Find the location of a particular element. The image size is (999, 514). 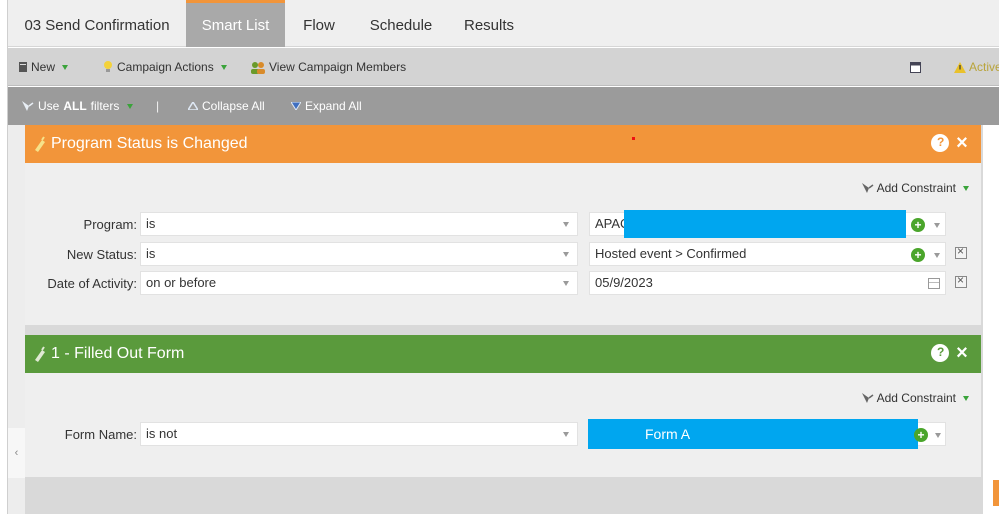

collapse-all-button: Collapse All is located at coordinates (226, 106).